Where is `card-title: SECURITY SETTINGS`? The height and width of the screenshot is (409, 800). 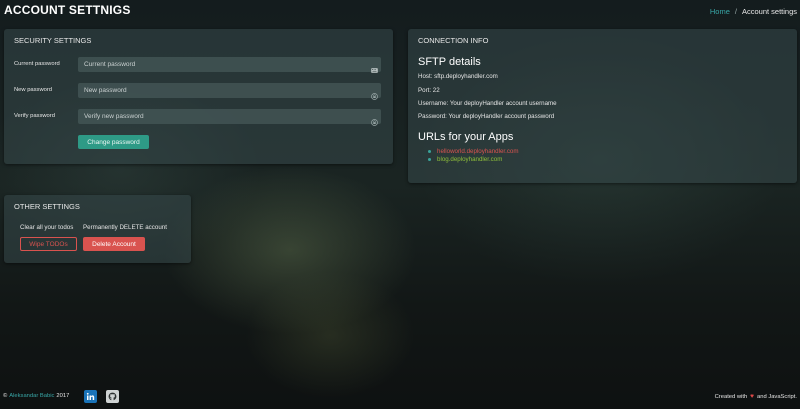
card-title: SECURITY SETTINGS is located at coordinates (53, 40).